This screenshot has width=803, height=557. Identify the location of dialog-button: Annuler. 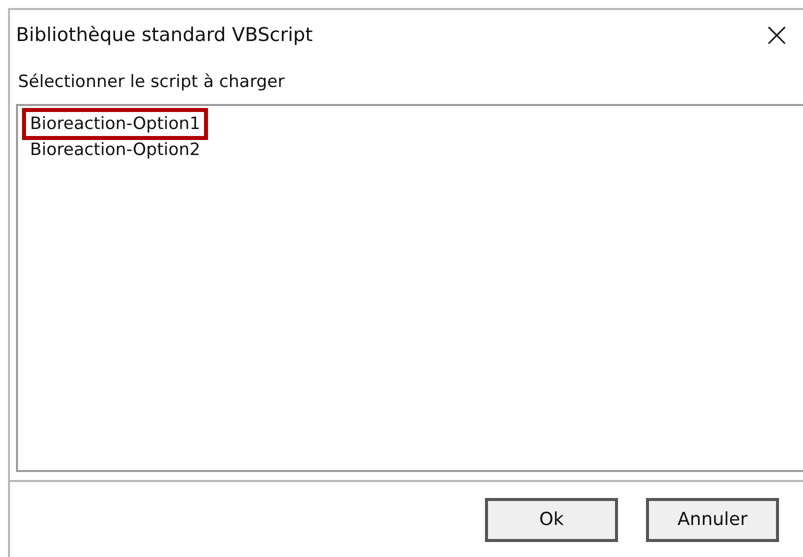
(712, 520).